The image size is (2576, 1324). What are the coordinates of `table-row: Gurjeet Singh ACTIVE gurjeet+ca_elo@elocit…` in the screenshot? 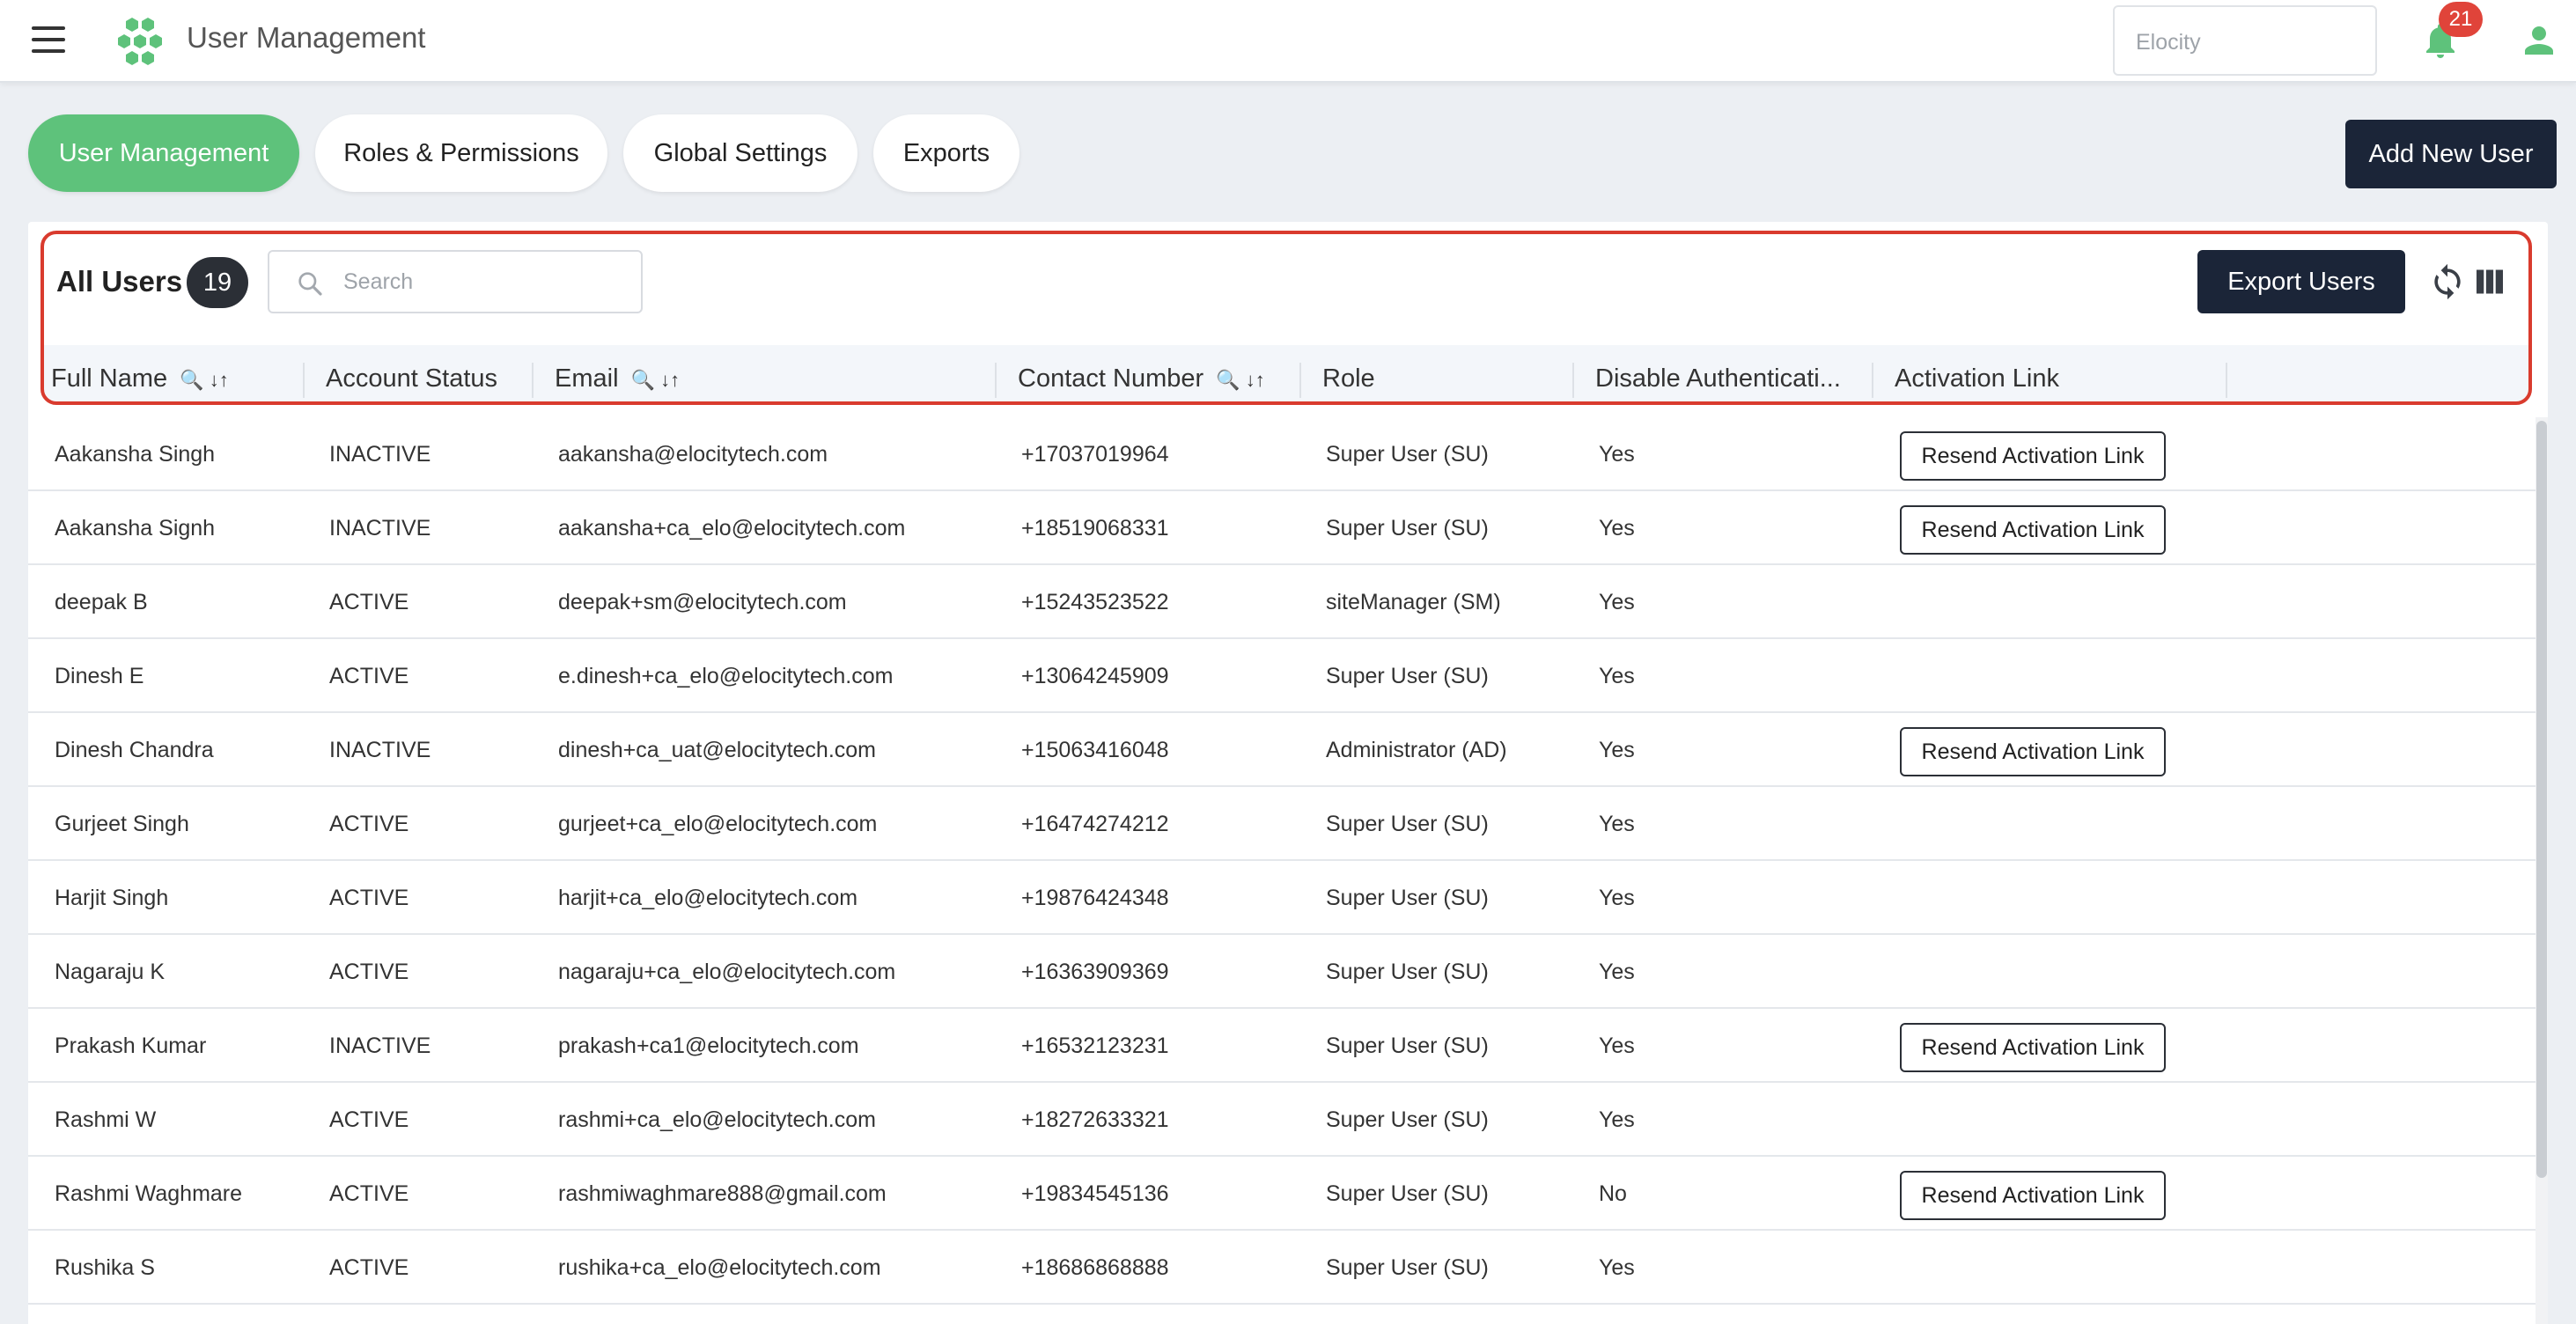 It's located at (1282, 824).